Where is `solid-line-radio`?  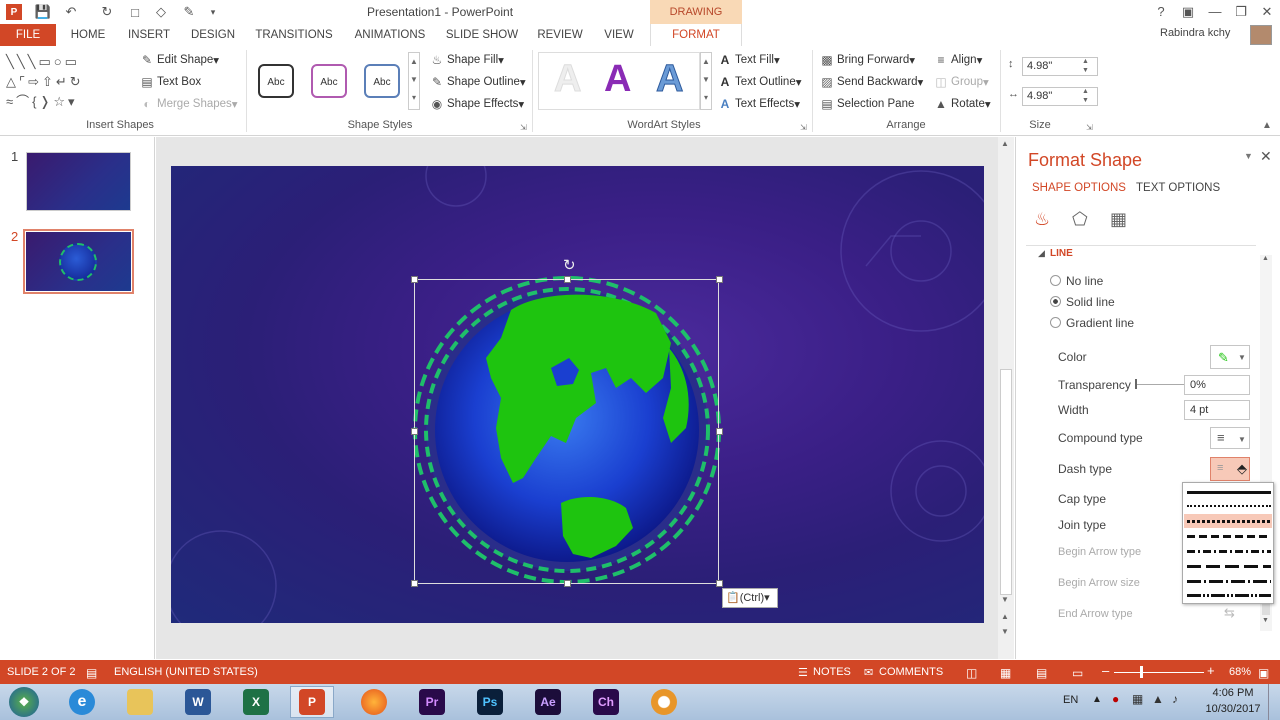
solid-line-radio is located at coordinates (1055, 301).